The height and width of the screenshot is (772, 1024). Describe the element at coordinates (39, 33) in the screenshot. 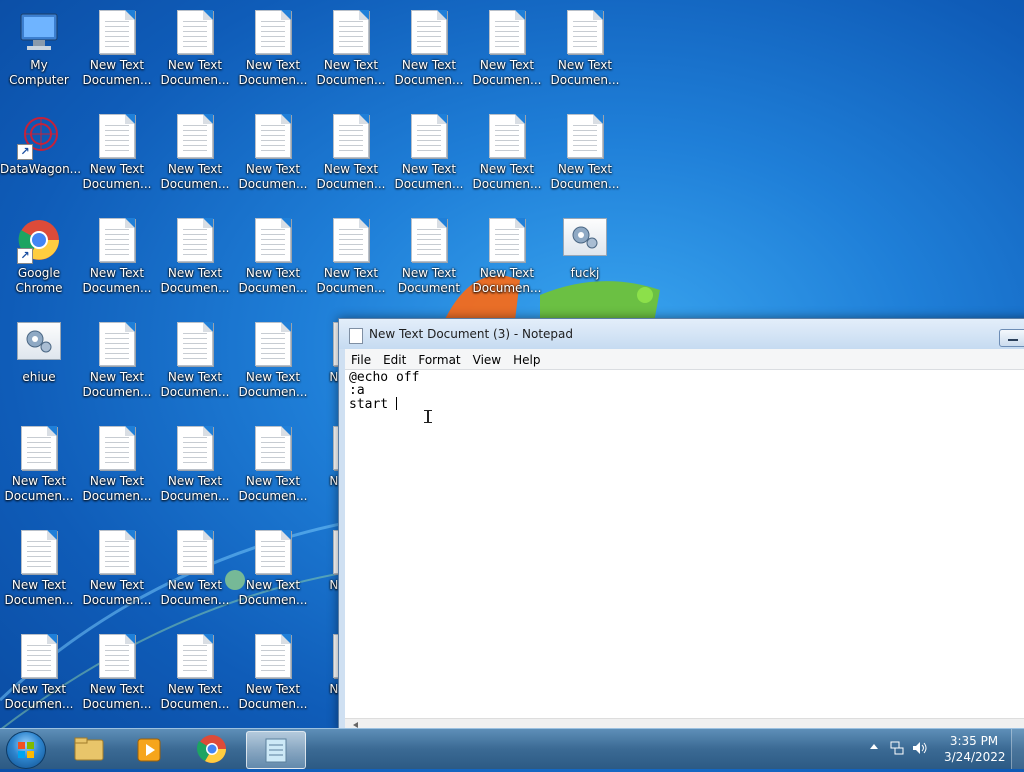

I see `computer-icon` at that location.